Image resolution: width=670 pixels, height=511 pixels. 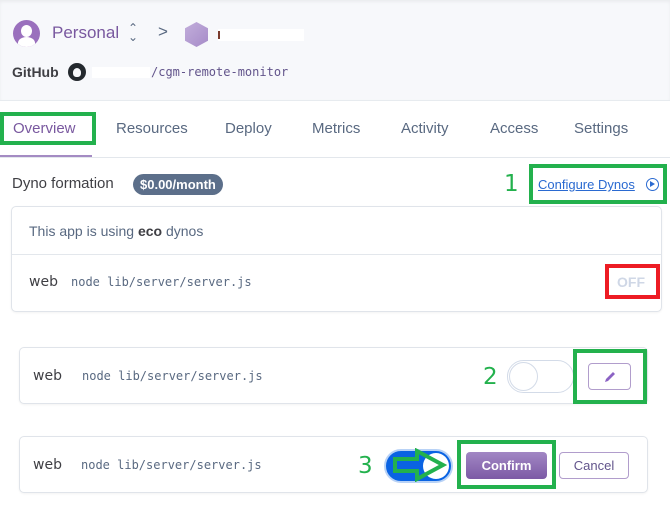 What do you see at coordinates (26, 33) in the screenshot?
I see `account-avatar-icon` at bounding box center [26, 33].